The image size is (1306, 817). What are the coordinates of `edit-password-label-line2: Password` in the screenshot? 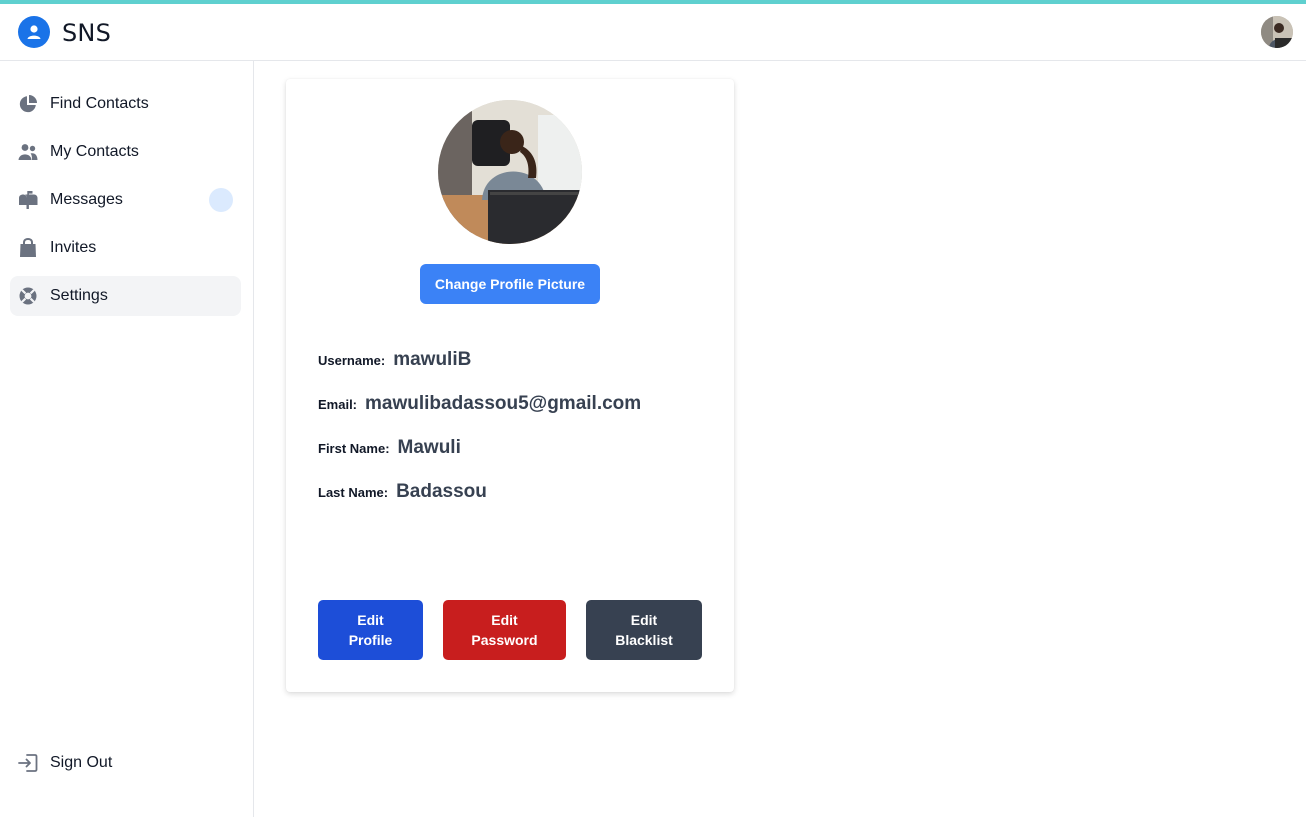 It's located at (504, 640).